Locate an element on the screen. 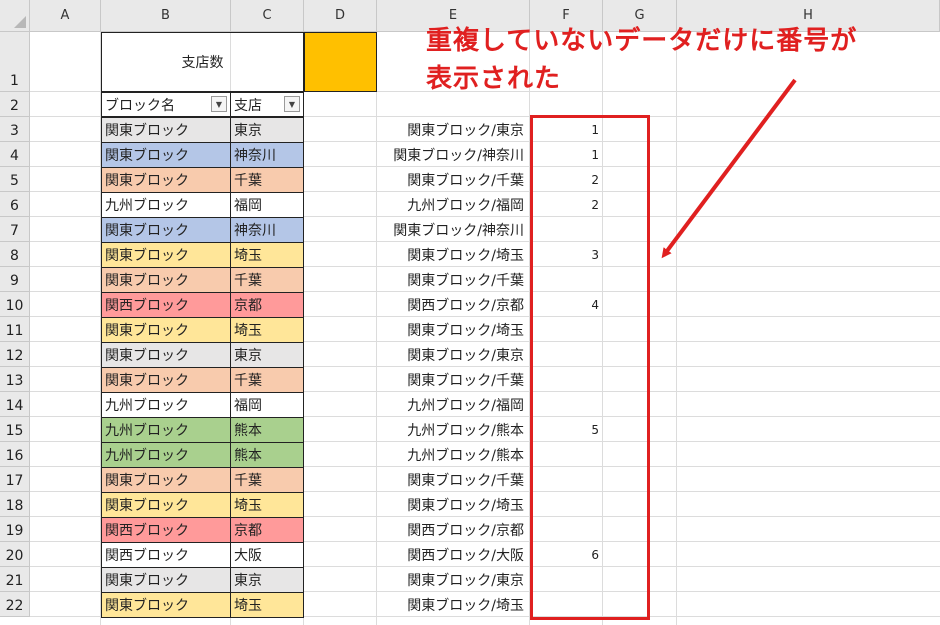  column-header-d: D is located at coordinates (340, 16).